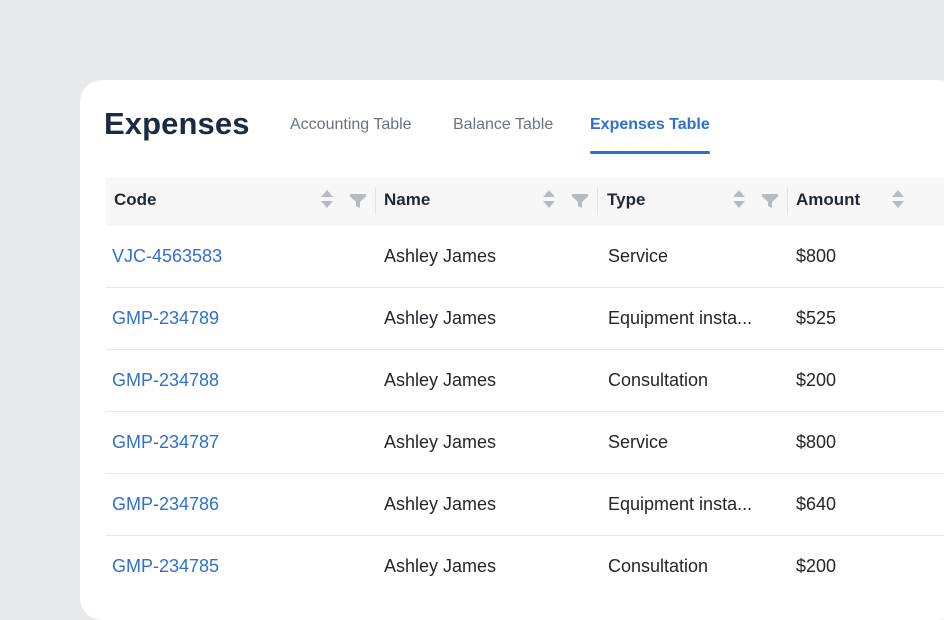 The height and width of the screenshot is (620, 944). Describe the element at coordinates (351, 124) in the screenshot. I see `tab-label: Accounting Table` at that location.